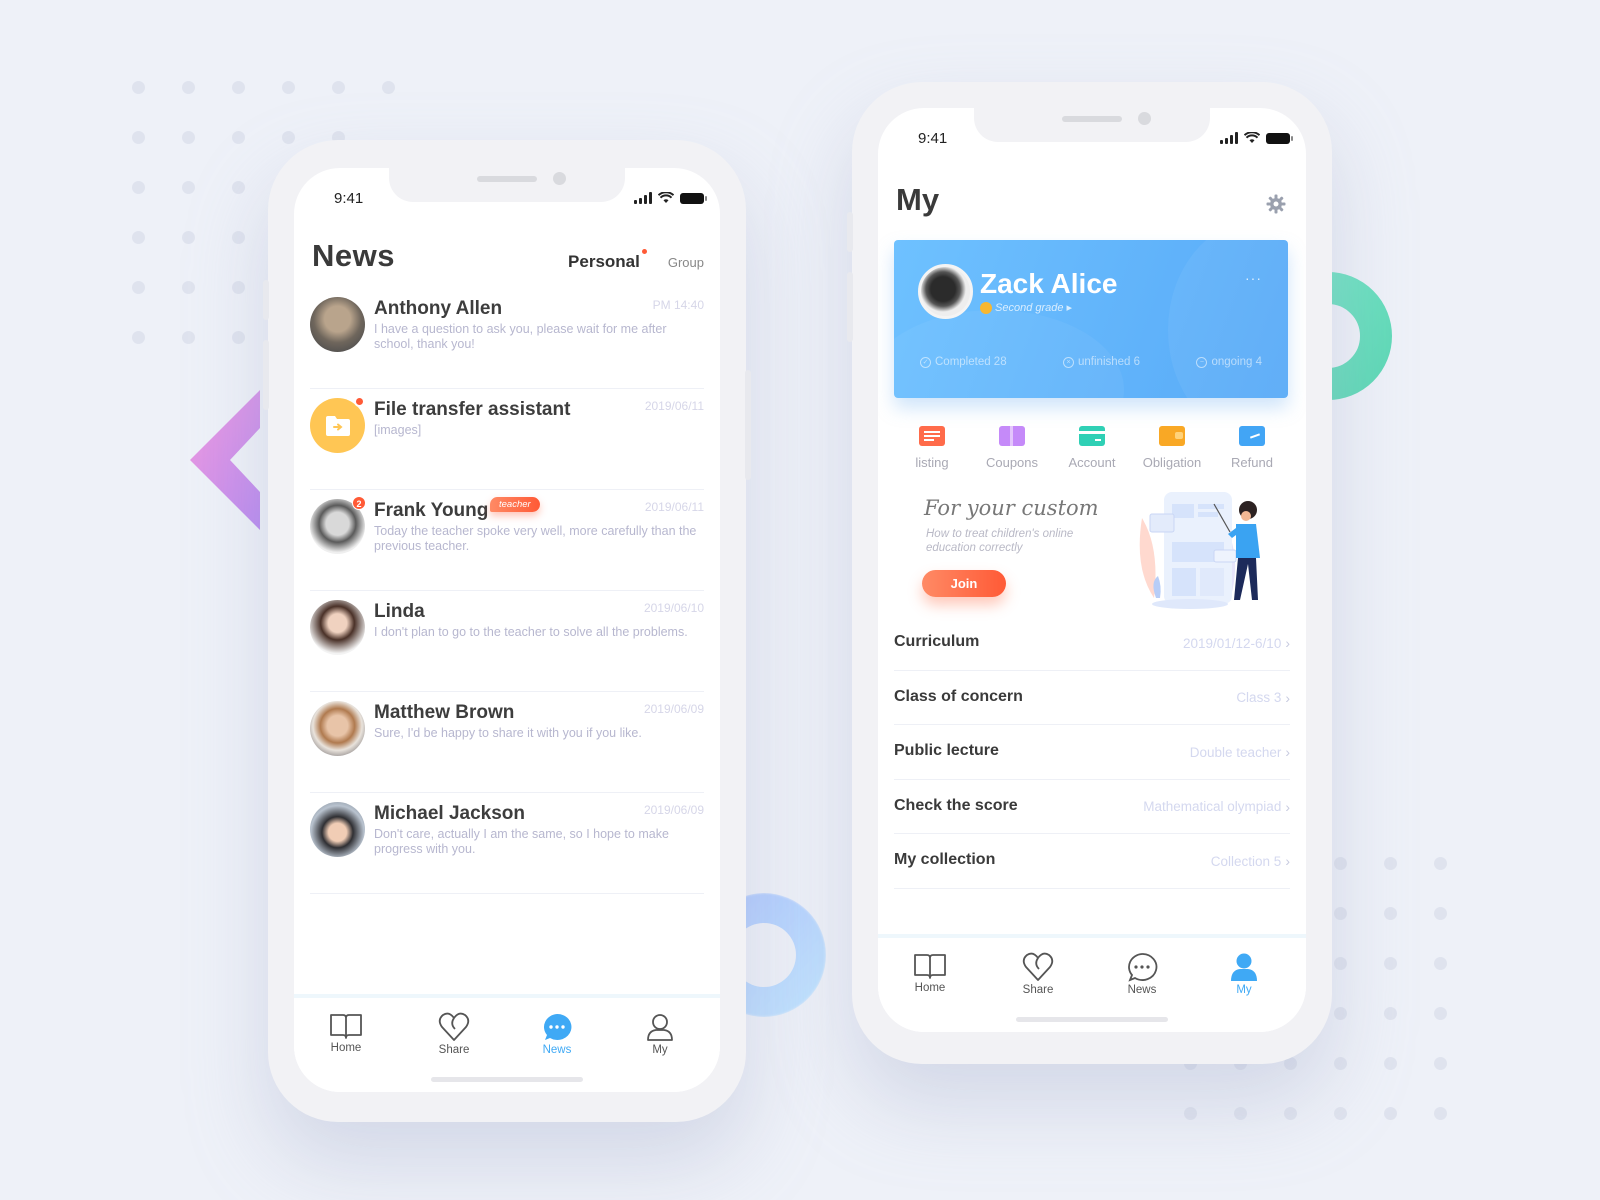 This screenshot has height=1200, width=1600. What do you see at coordinates (1236, 362) in the screenshot?
I see `stat-label: ongoing 4` at bounding box center [1236, 362].